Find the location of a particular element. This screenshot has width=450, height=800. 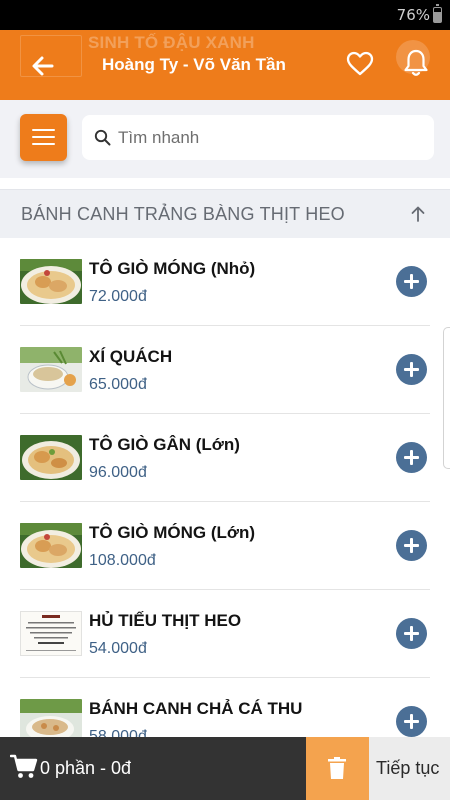

menu-item: XÍ QUÁCH 65.000đ is located at coordinates (225, 370).